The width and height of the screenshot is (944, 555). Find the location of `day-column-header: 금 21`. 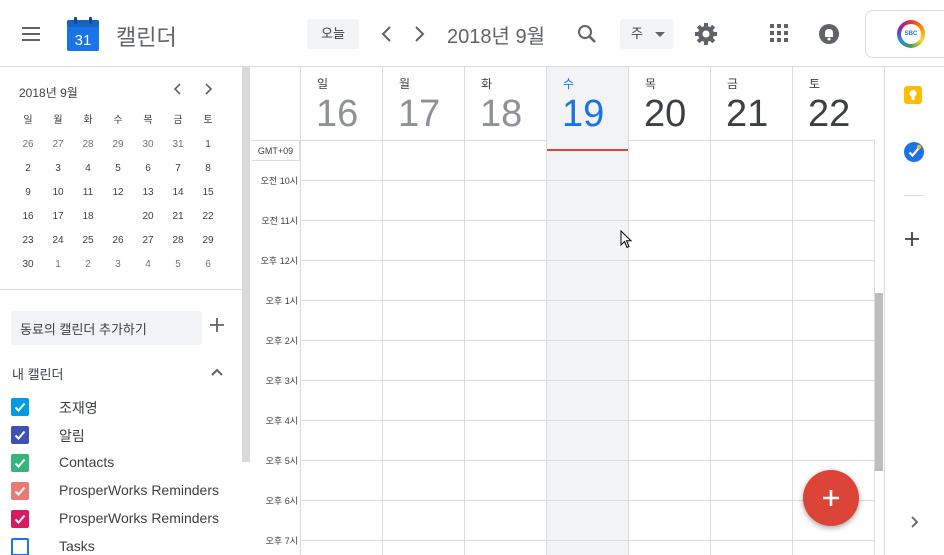

day-column-header: 금 21 is located at coordinates (751, 104).